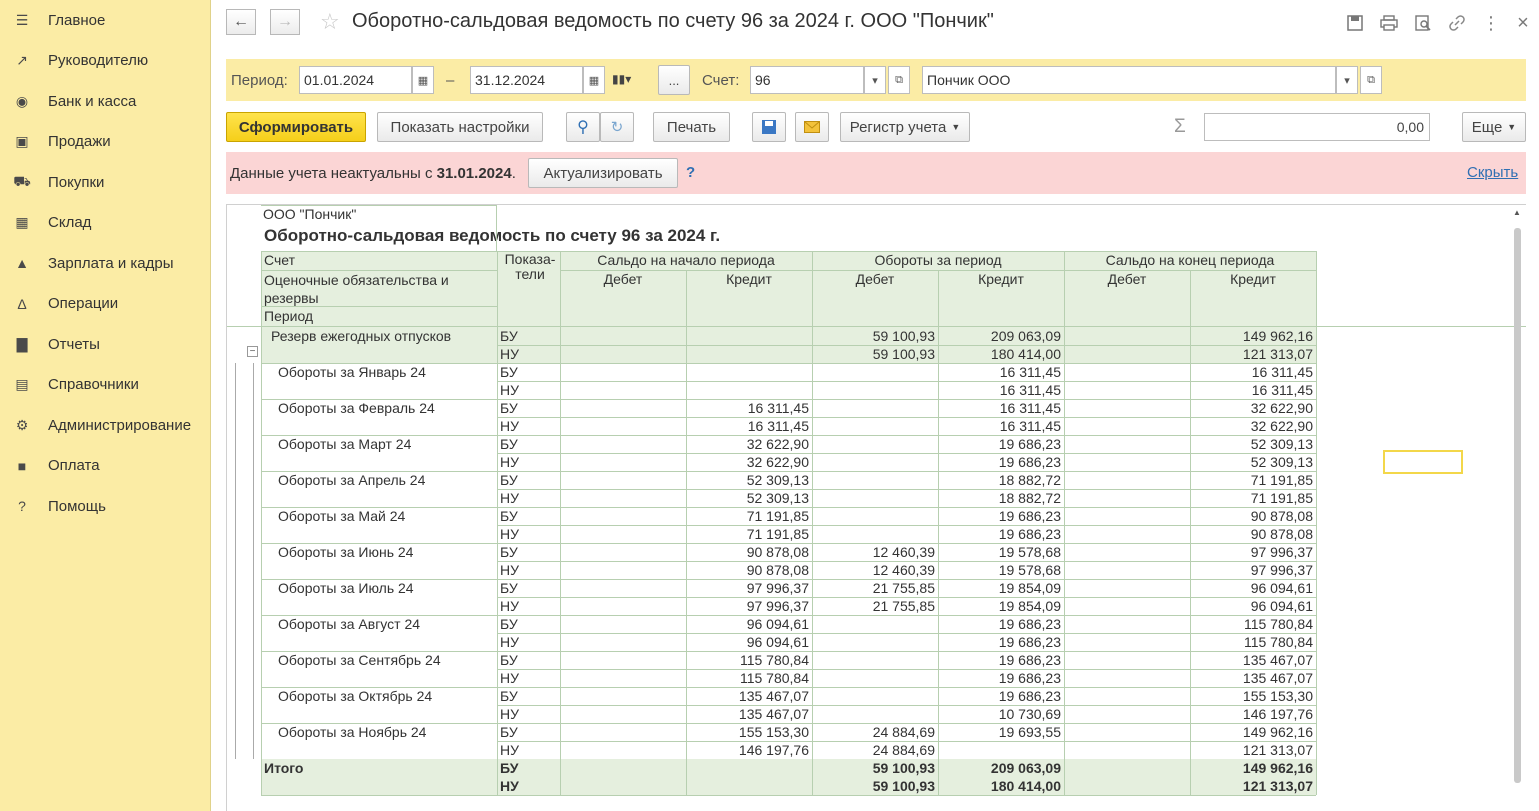  Describe the element at coordinates (1001, 279) in the screenshot. I see `header-credit: Кредит` at that location.